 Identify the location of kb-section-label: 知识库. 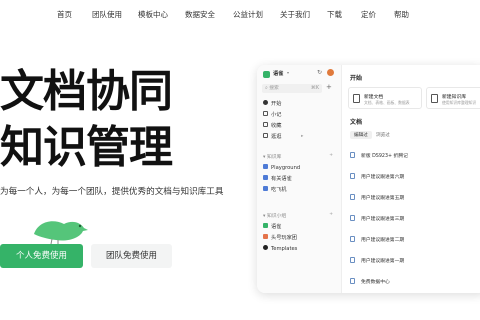
(274, 157).